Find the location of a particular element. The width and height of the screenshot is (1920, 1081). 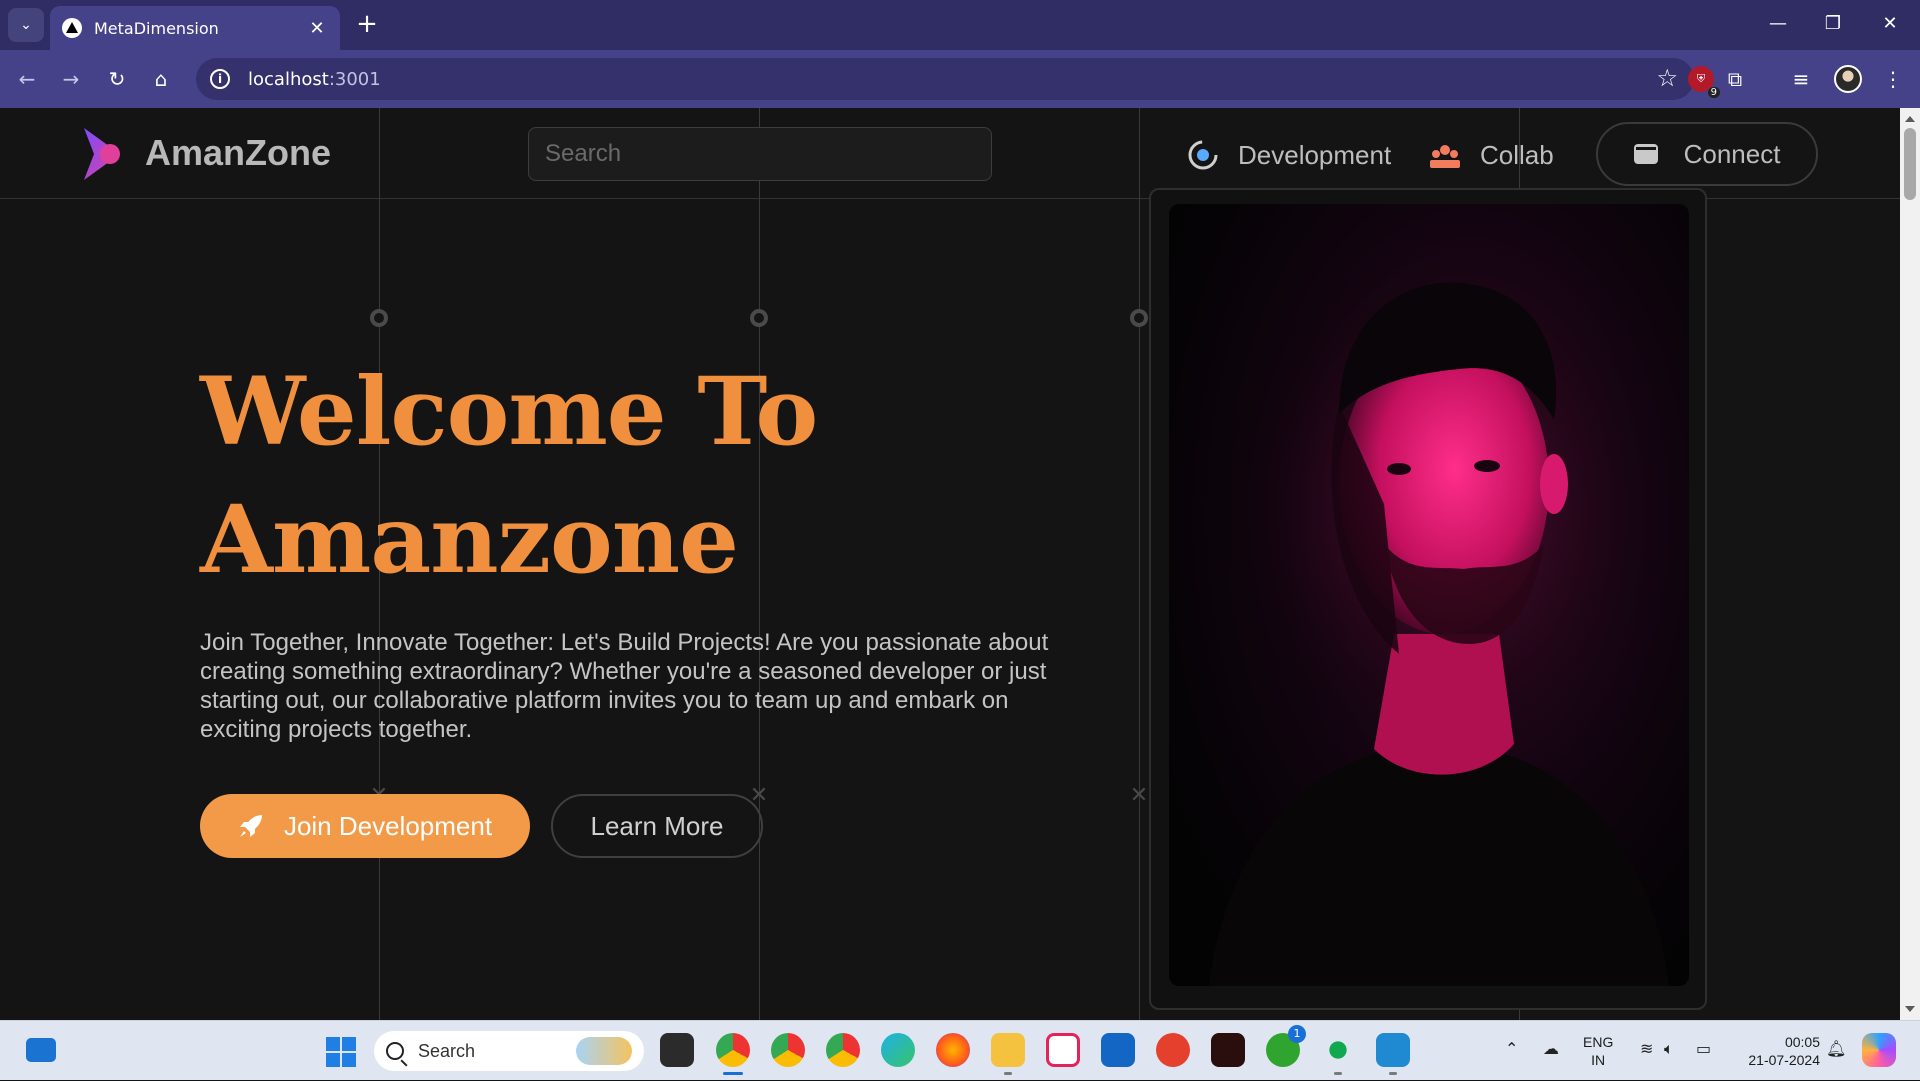

search-input is located at coordinates (760, 154).